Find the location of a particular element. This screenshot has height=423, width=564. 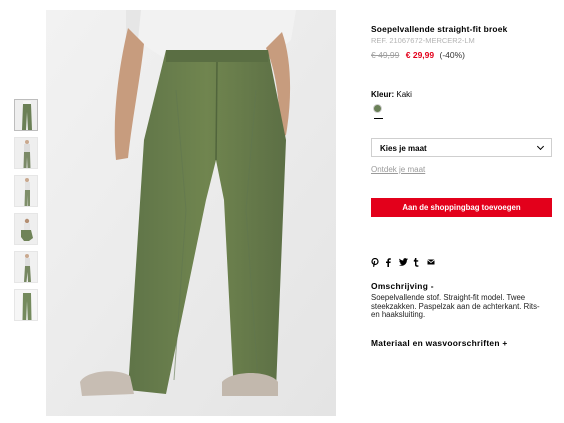

size-guide-link: Ontdek je maat is located at coordinates (398, 169).